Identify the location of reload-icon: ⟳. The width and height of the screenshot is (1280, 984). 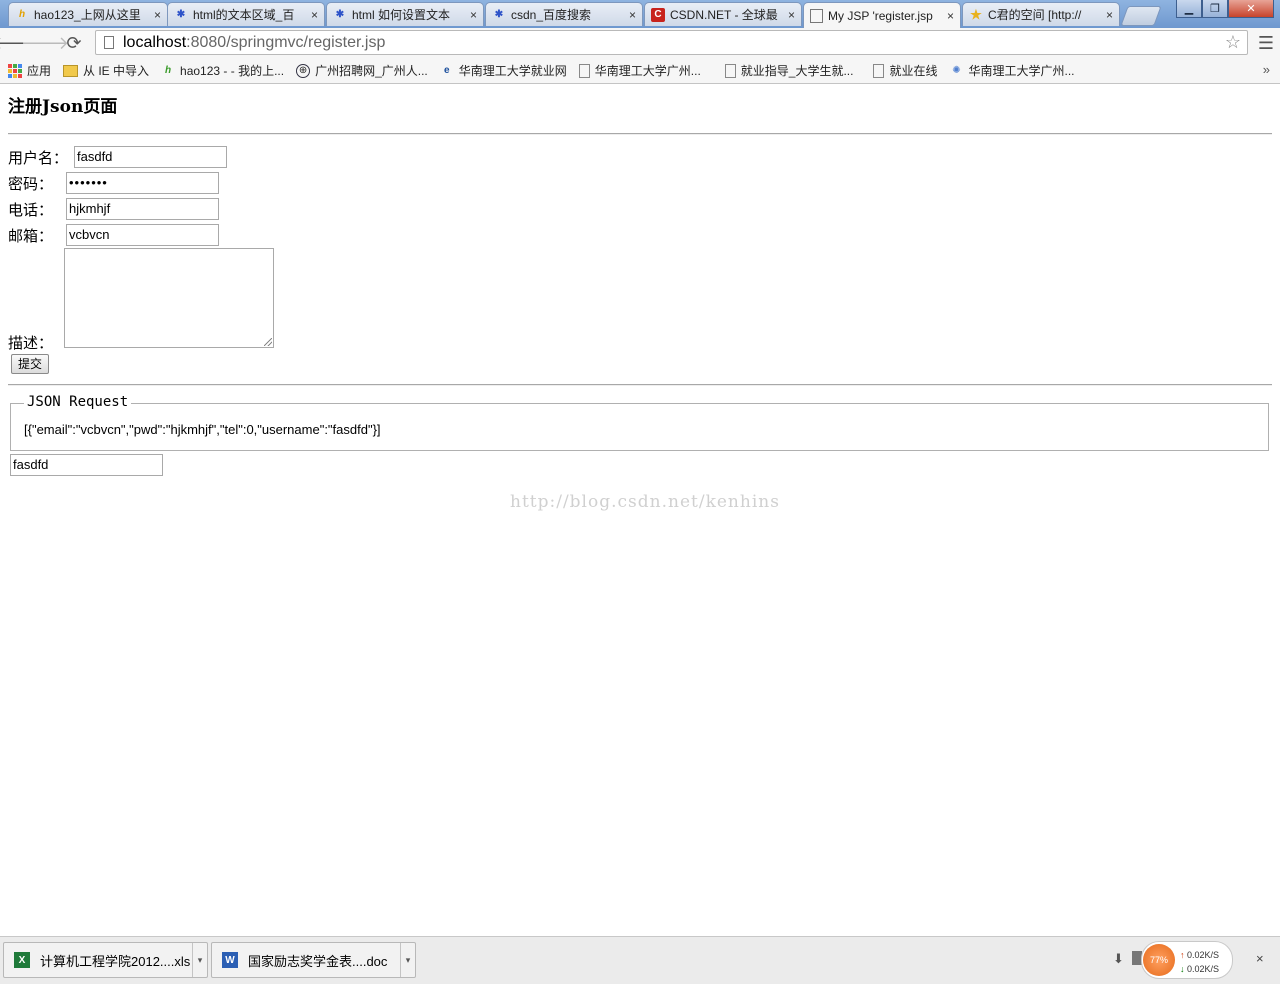
(74, 43).